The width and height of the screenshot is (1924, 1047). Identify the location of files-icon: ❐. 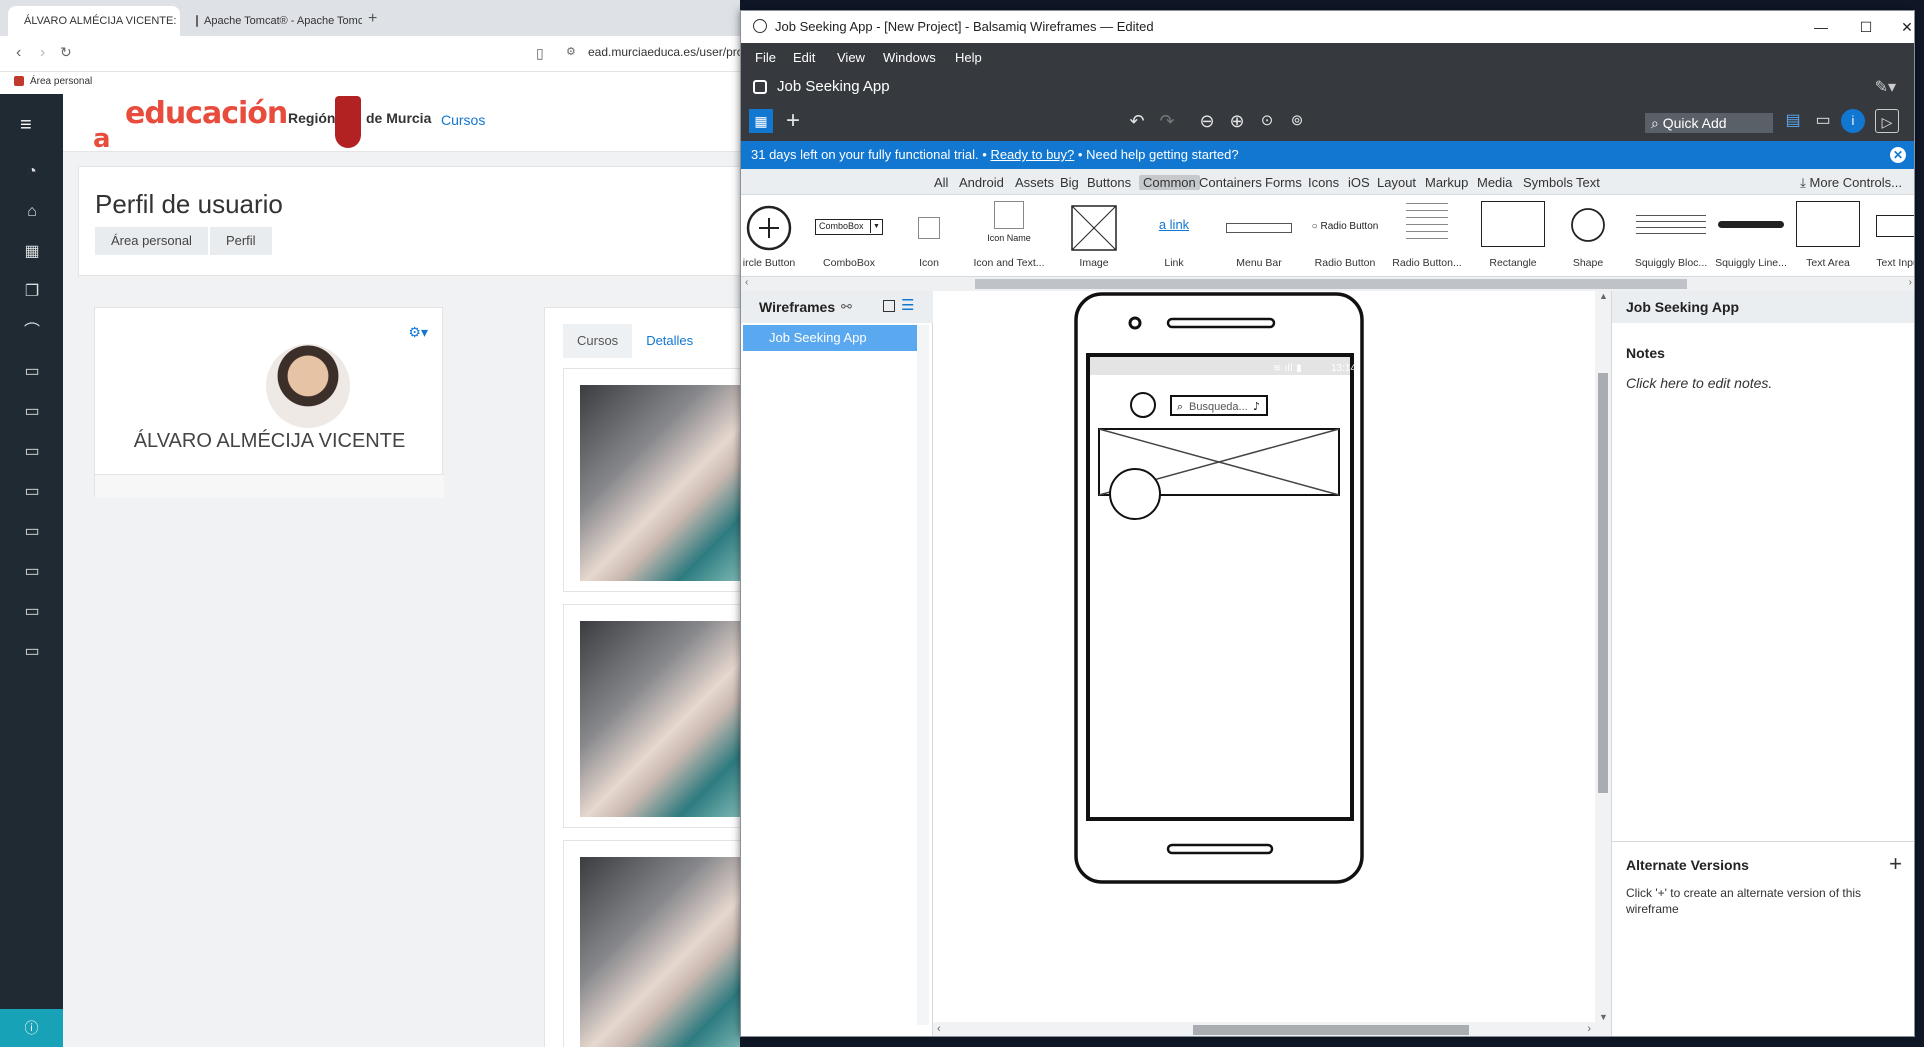
(32, 292).